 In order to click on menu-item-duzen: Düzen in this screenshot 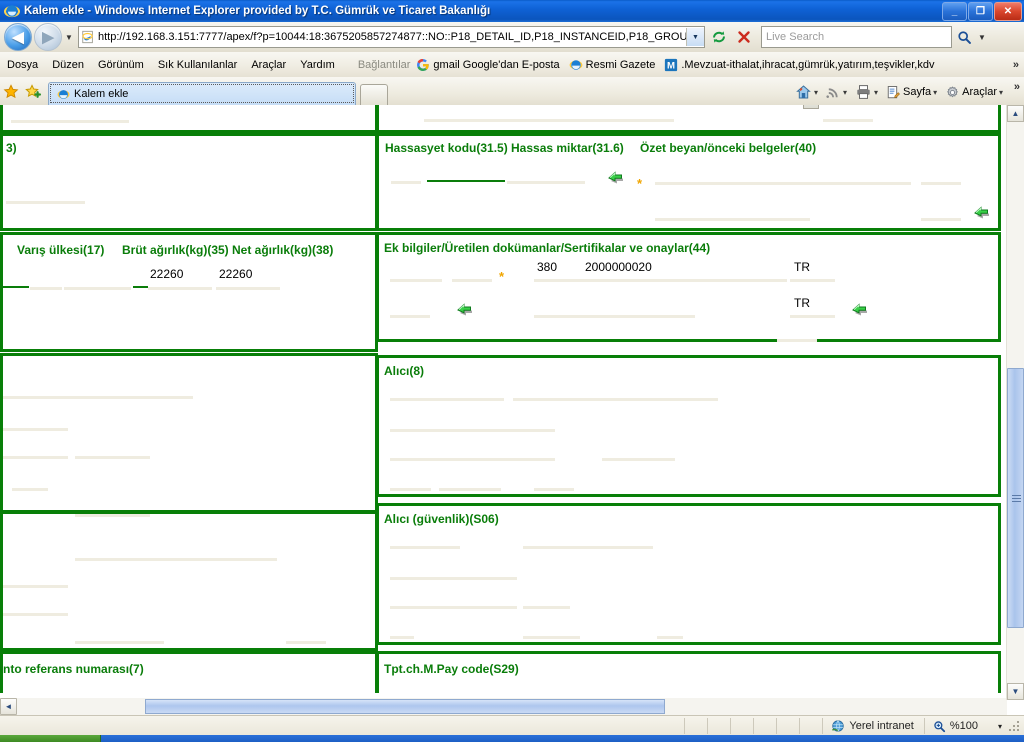, I will do `click(68, 65)`.